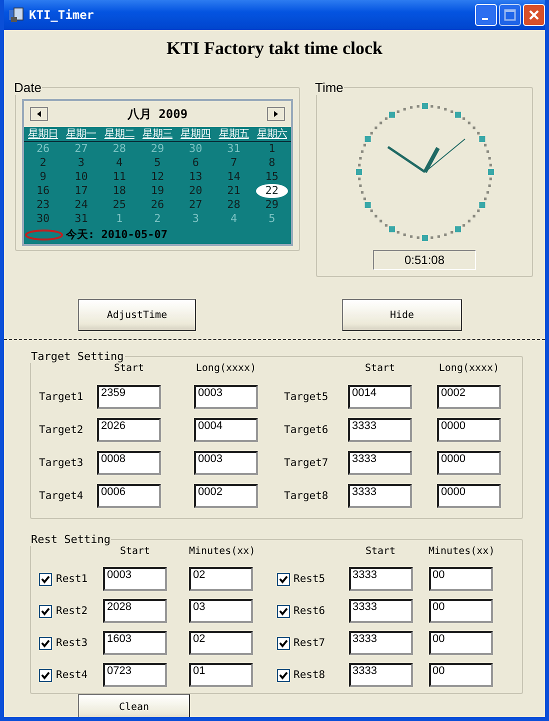  I want to click on close-button, so click(534, 15).